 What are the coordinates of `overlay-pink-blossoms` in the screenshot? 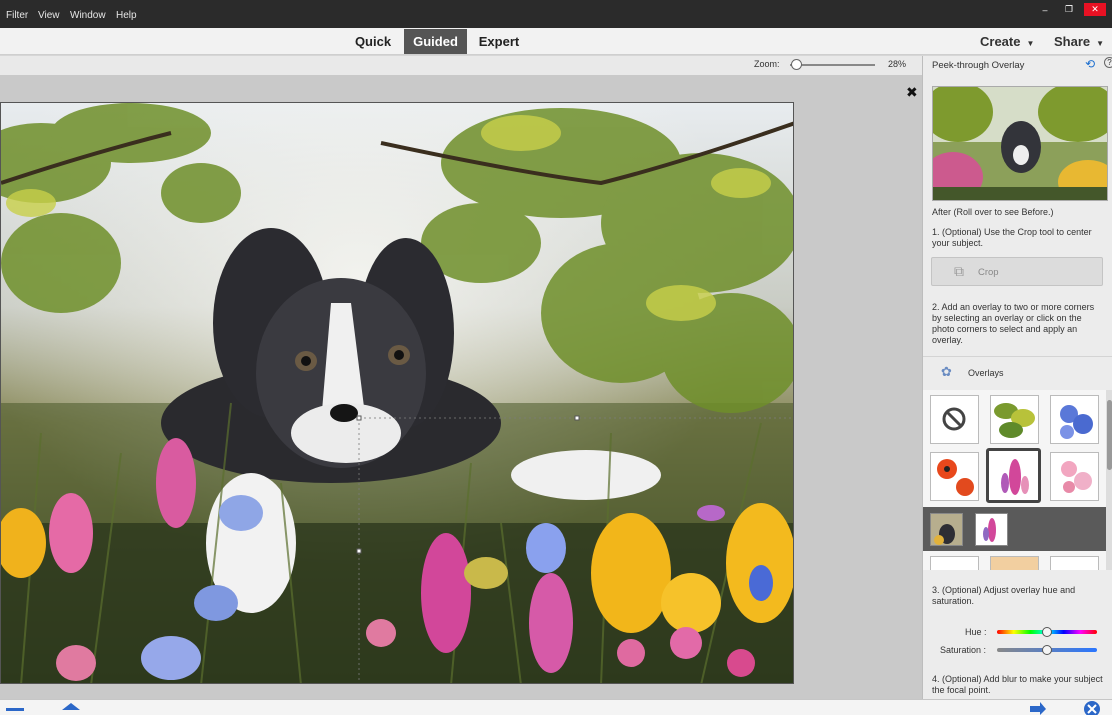 It's located at (1074, 476).